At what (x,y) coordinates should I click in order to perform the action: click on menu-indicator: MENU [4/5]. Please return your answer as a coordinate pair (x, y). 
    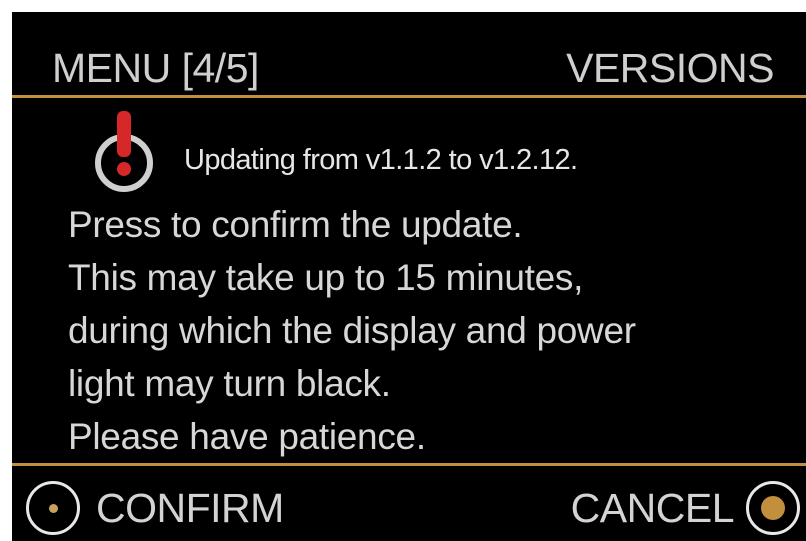
    Looking at the image, I should click on (155, 68).